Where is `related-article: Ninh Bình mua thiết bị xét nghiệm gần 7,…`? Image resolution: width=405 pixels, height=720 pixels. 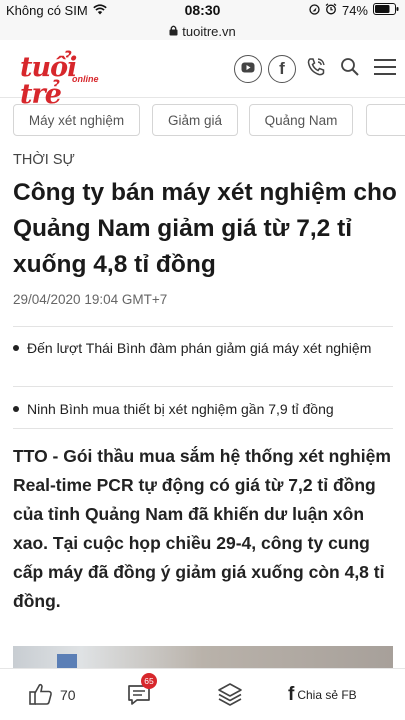
related-article: Ninh Bình mua thiết bị xét nghiệm gần 7,… is located at coordinates (205, 409).